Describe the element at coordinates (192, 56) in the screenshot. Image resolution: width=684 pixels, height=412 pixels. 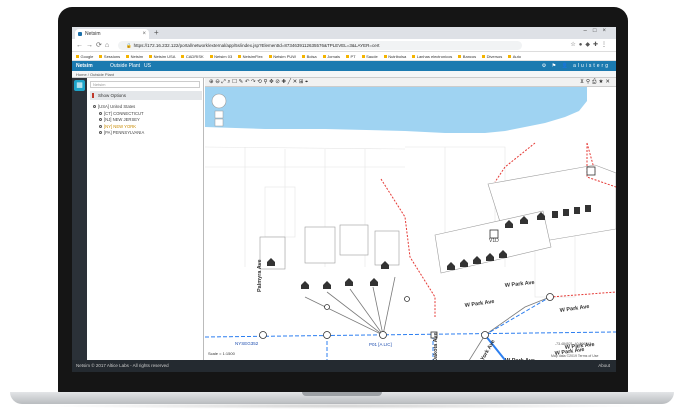
I see `bookmark-item: CADRISK` at that location.